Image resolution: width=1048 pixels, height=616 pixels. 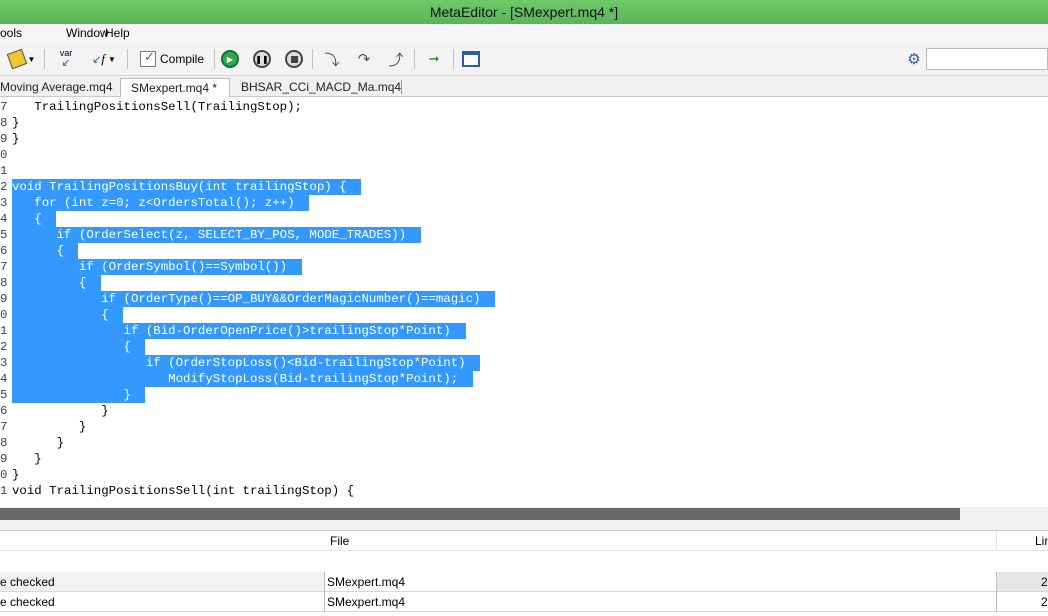 I want to click on start-debug-button: ▶, so click(x=230, y=59).